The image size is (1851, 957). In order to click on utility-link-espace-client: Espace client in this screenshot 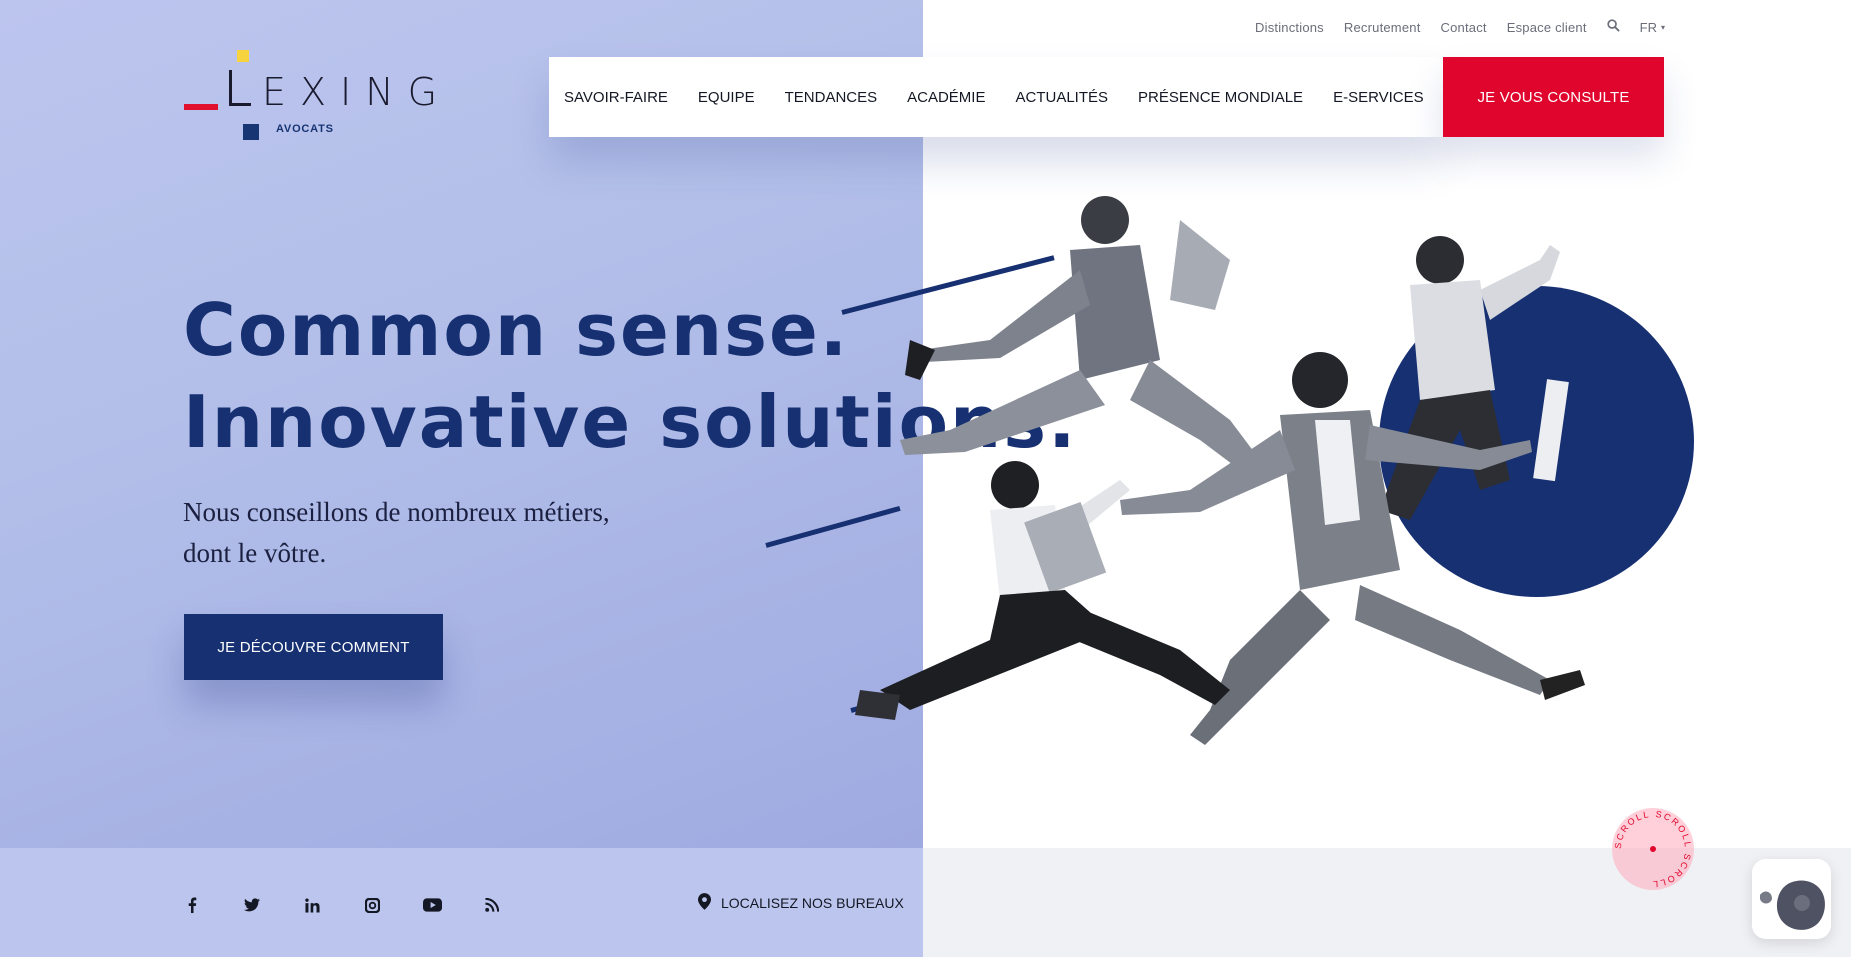, I will do `click(1547, 27)`.